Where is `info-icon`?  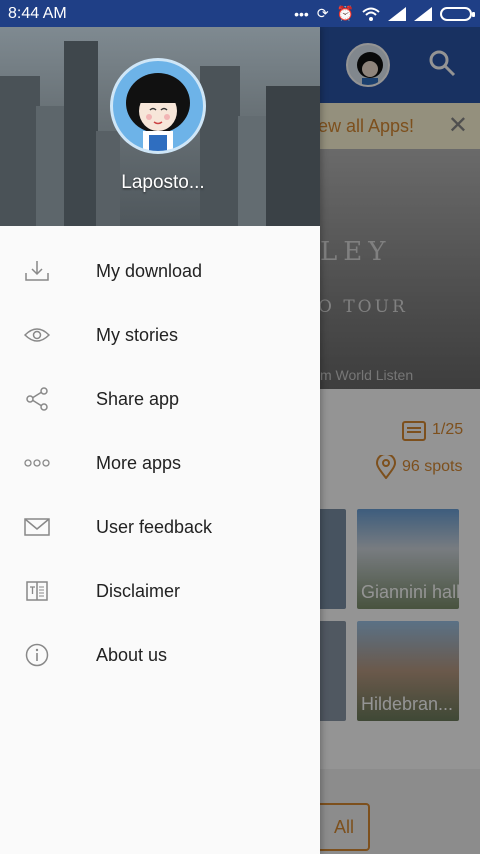
info-icon is located at coordinates (37, 655).